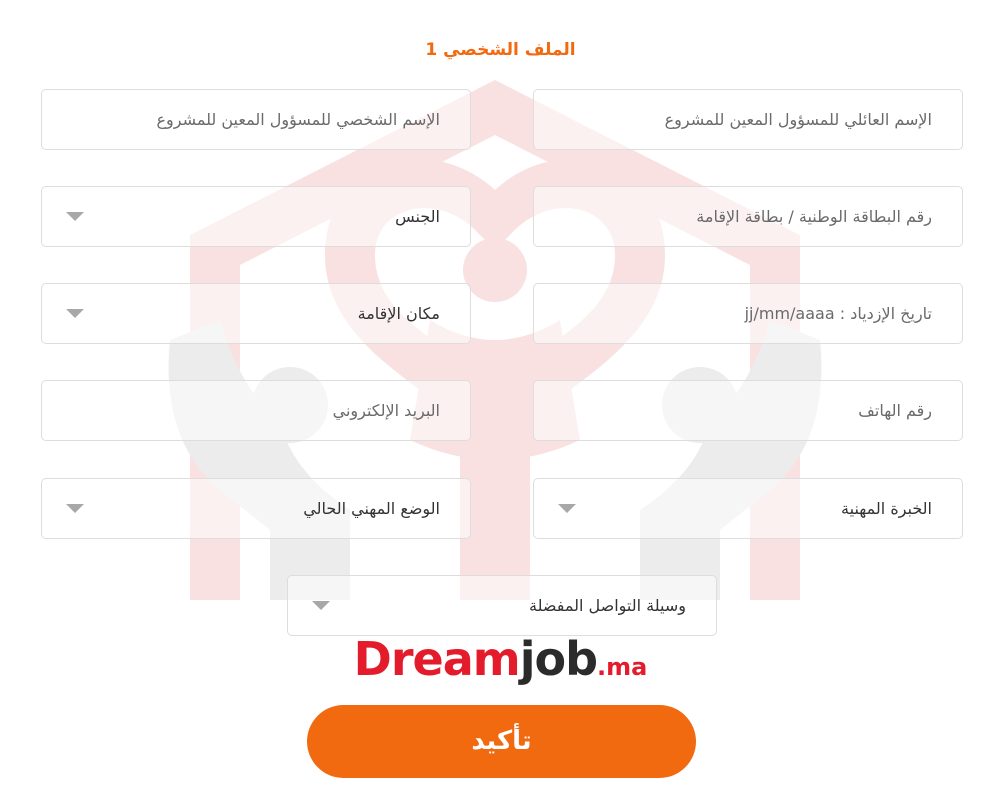 This screenshot has height=805, width=1001. I want to click on logo-ma-text: .ma, so click(622, 667).